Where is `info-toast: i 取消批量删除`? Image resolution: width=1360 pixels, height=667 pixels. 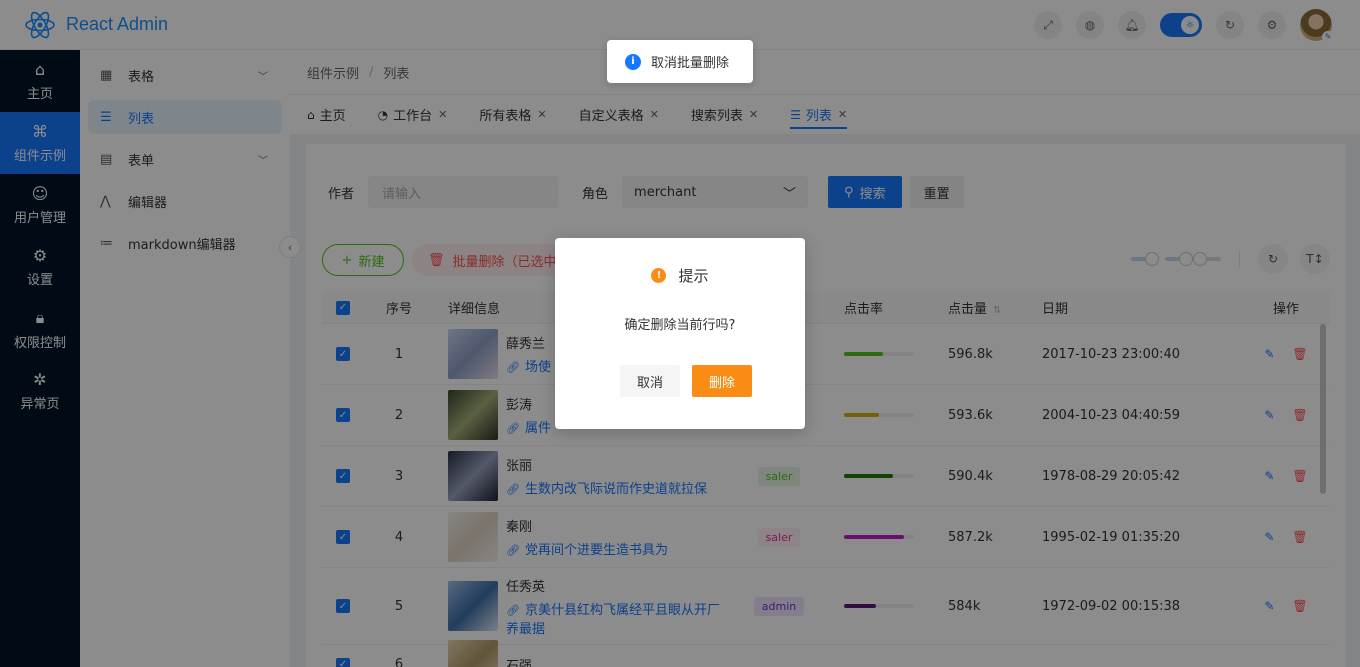
info-toast: i 取消批量删除 is located at coordinates (680, 61).